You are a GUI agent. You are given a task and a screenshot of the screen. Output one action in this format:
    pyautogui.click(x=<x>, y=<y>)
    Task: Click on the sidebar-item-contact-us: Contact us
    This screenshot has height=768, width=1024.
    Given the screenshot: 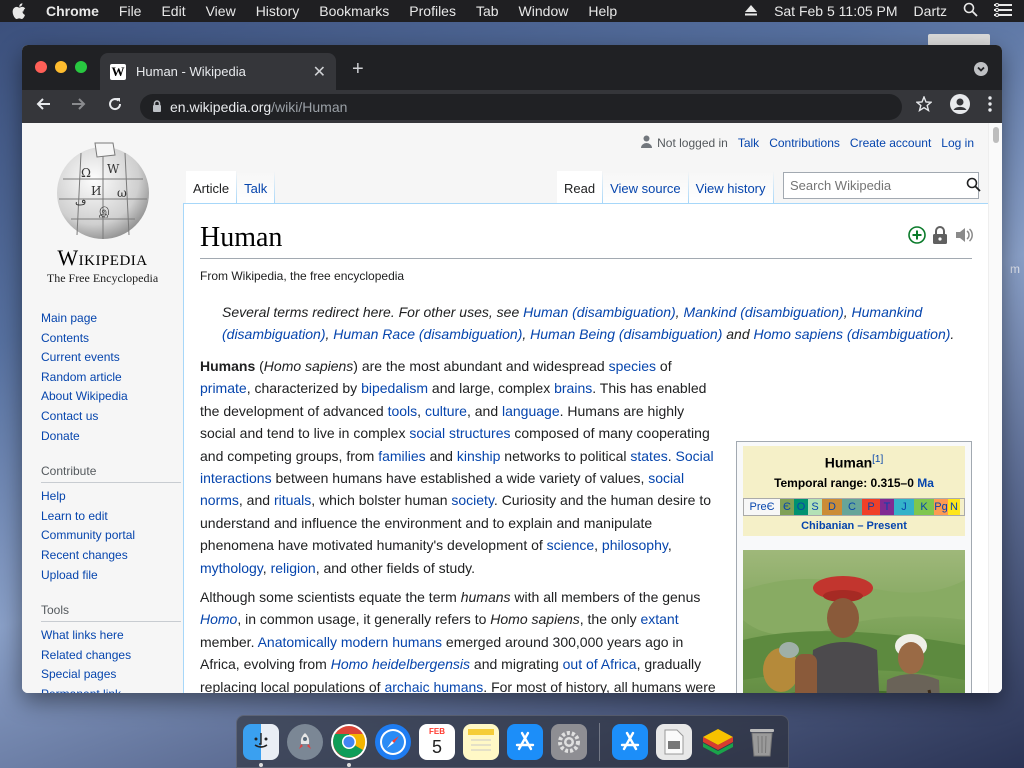 What is the action you would take?
    pyautogui.click(x=111, y=417)
    